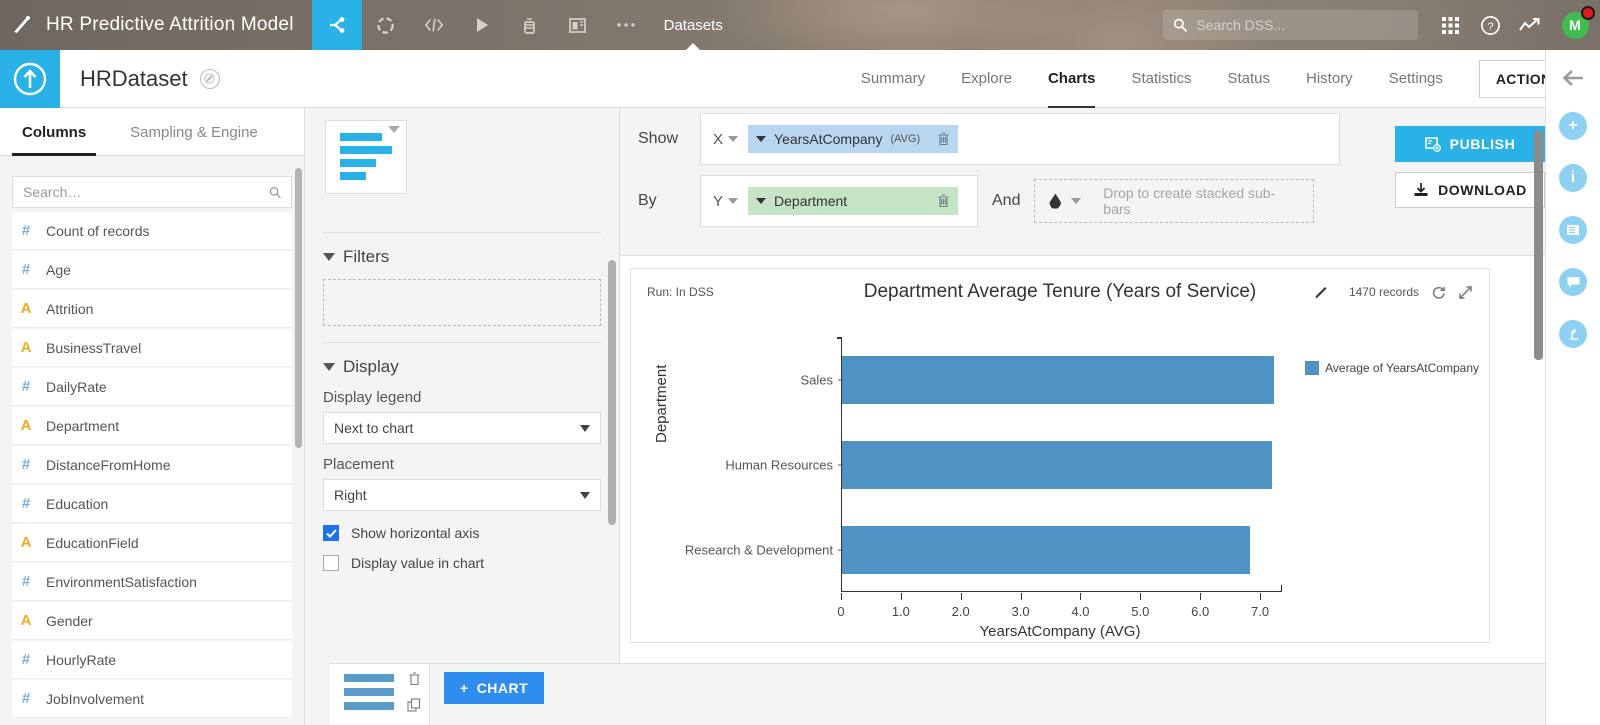 This screenshot has width=1600, height=725. I want to click on y-axis-drop-box: Y Department, so click(839, 201).